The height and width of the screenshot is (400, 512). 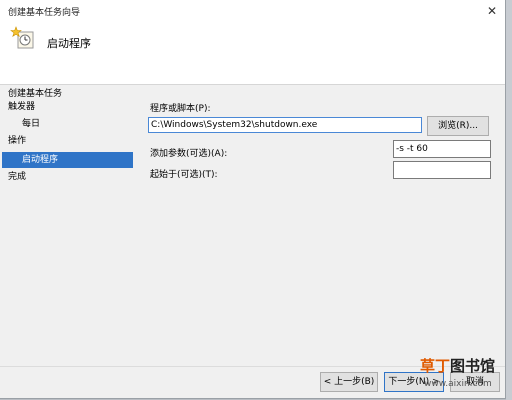 What do you see at coordinates (442, 149) in the screenshot?
I see `arguments-input` at bounding box center [442, 149].